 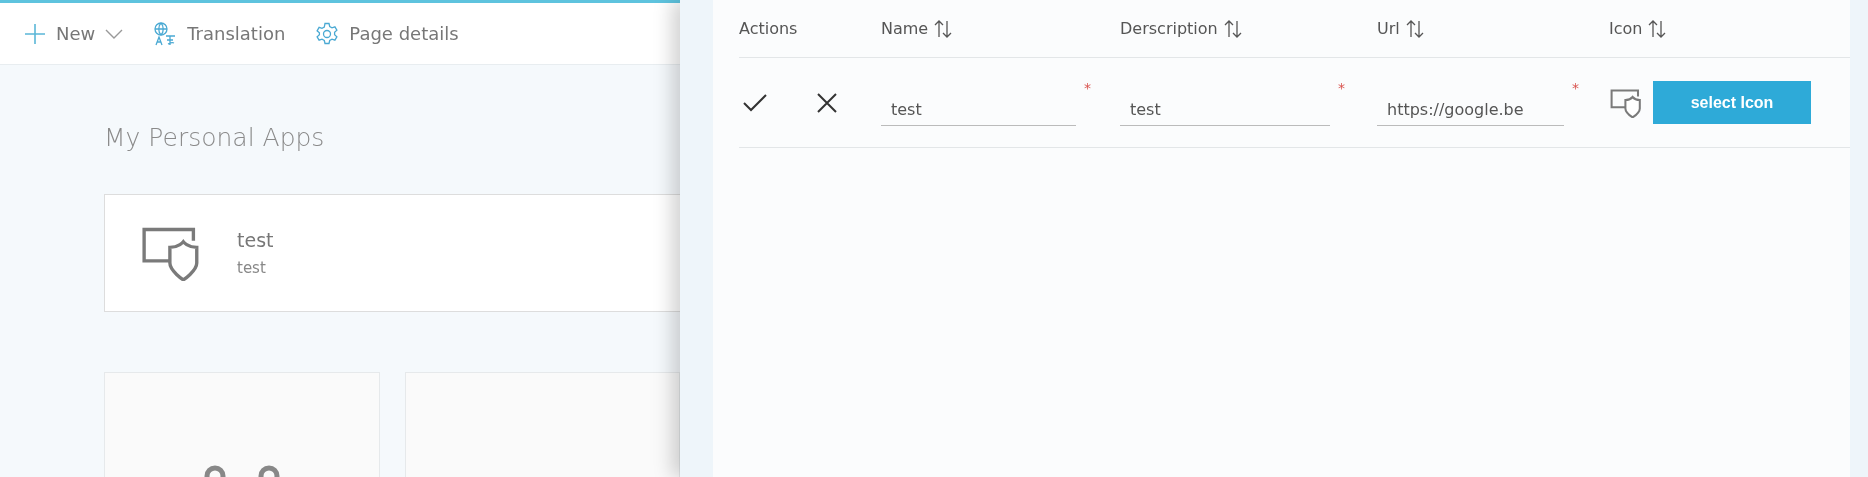 I want to click on plus-icon, so click(x=35, y=33).